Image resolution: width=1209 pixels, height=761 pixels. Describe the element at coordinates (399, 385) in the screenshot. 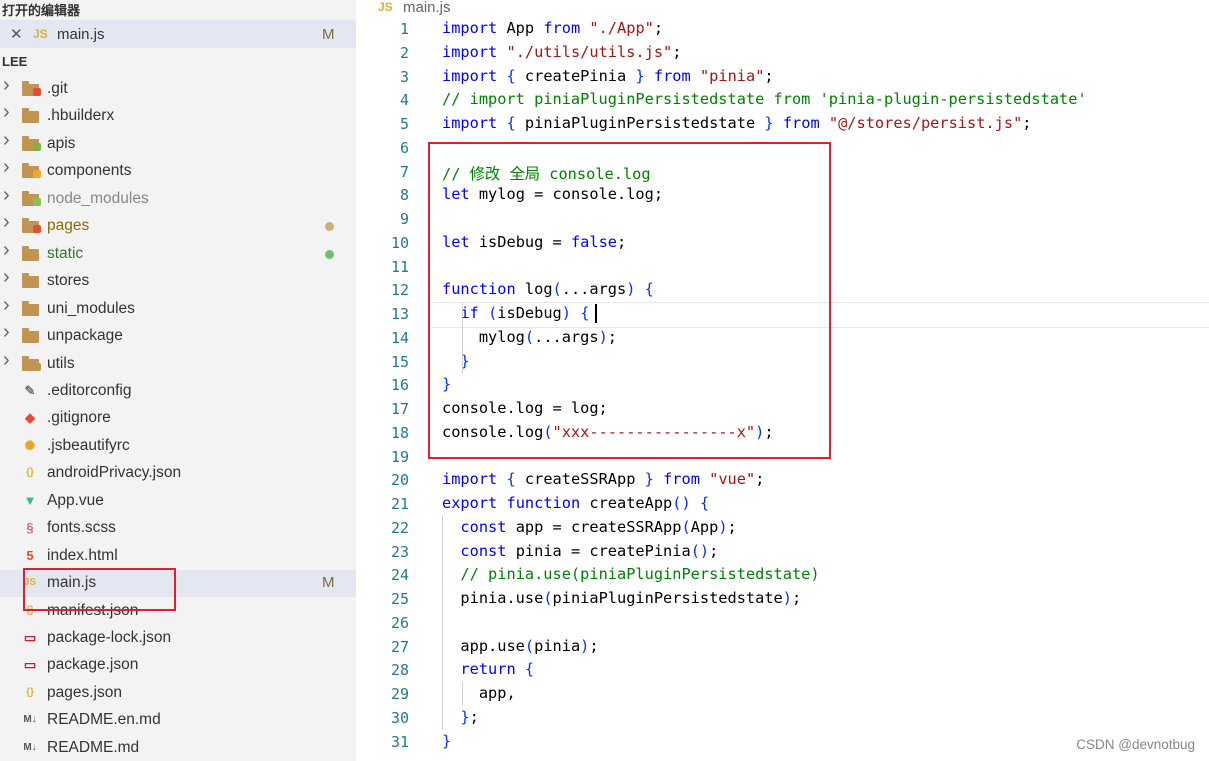

I see `line-number: 16` at that location.